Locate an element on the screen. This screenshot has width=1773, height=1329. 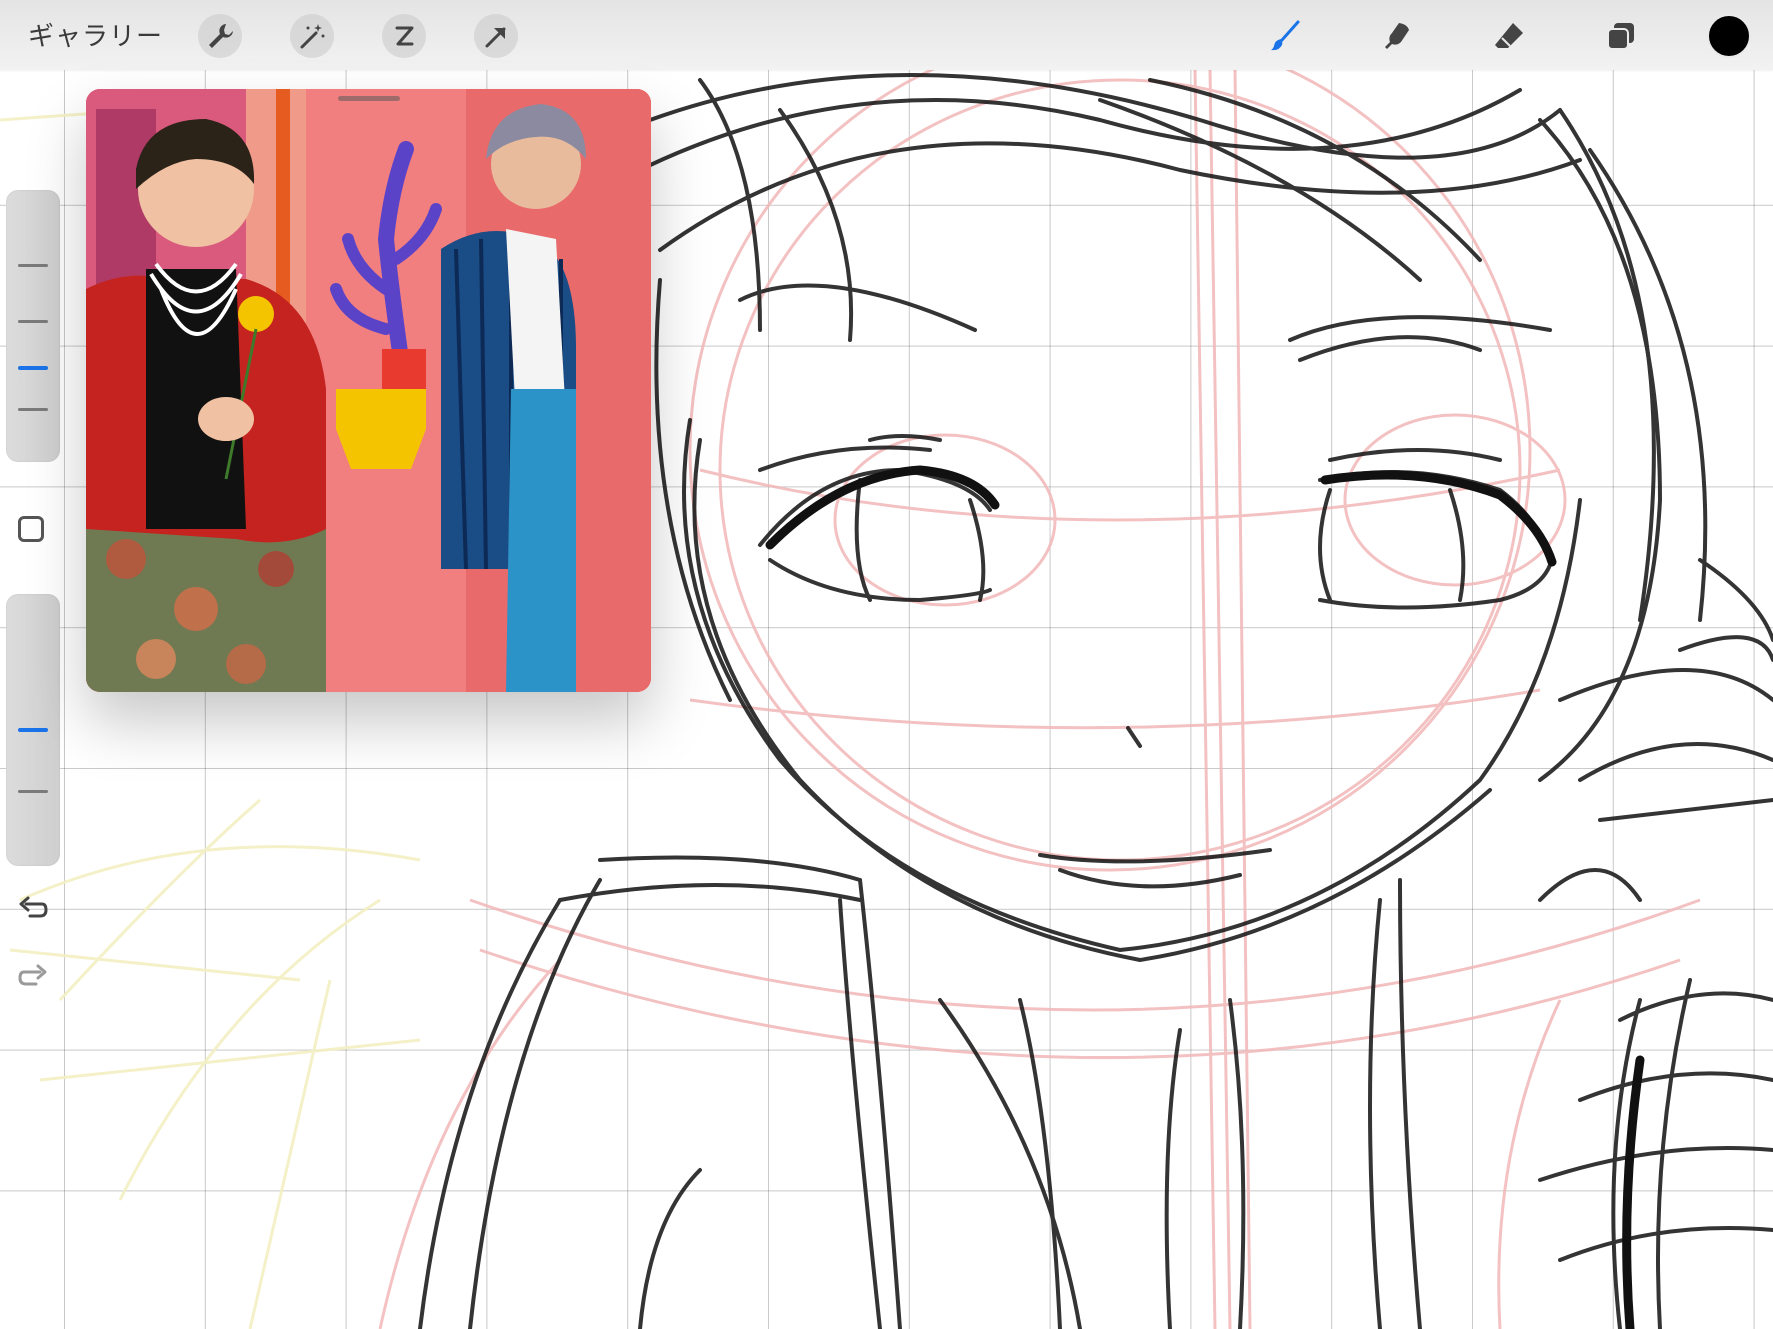
opacity-slider is located at coordinates (33, 730).